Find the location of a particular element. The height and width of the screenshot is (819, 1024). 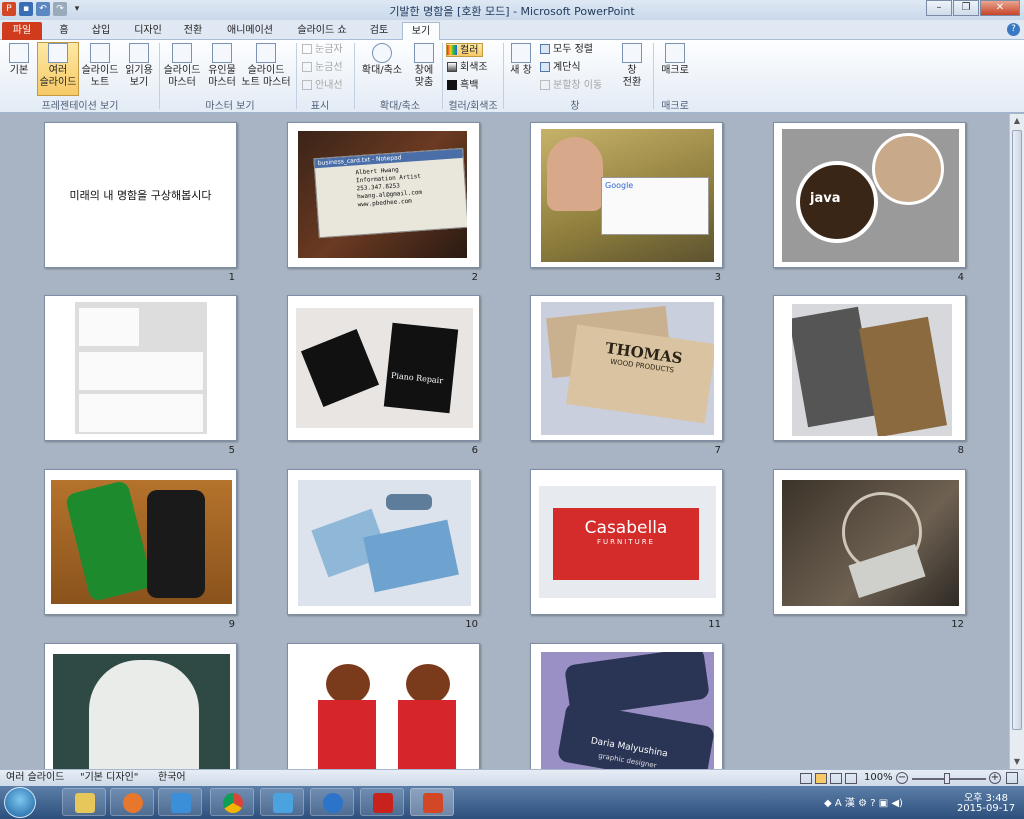

guides-checkbox: 안내선 is located at coordinates (322, 86).